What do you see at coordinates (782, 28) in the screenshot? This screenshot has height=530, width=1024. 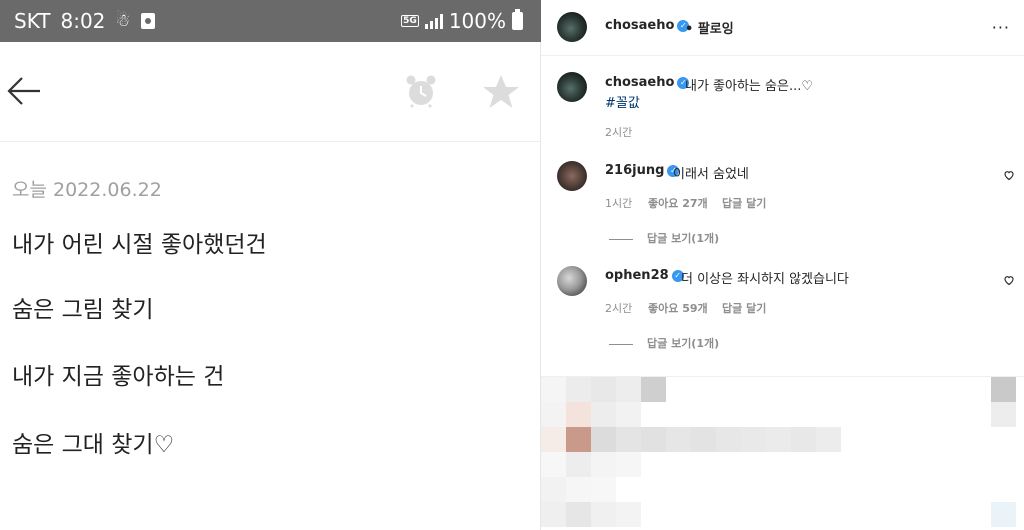 I see `post-header: chosaeho ✓ • 팔로잉 ···` at bounding box center [782, 28].